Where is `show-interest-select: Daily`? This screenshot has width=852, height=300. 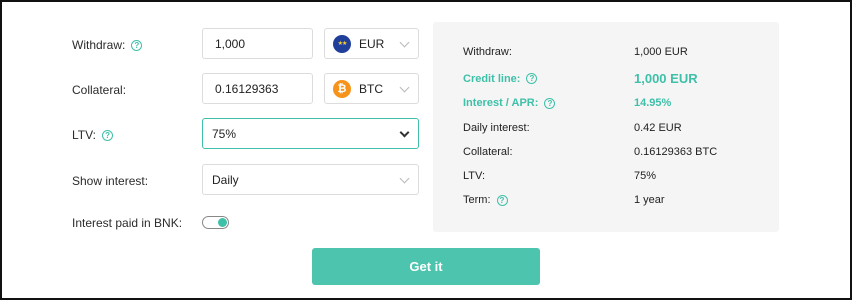
show-interest-select: Daily is located at coordinates (310, 179).